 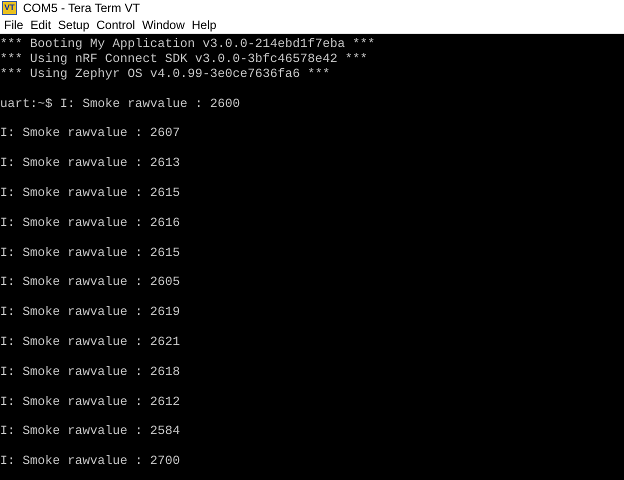 What do you see at coordinates (90, 431) in the screenshot?
I see `terminal-line: I: Smoke rawvalue : 2584` at bounding box center [90, 431].